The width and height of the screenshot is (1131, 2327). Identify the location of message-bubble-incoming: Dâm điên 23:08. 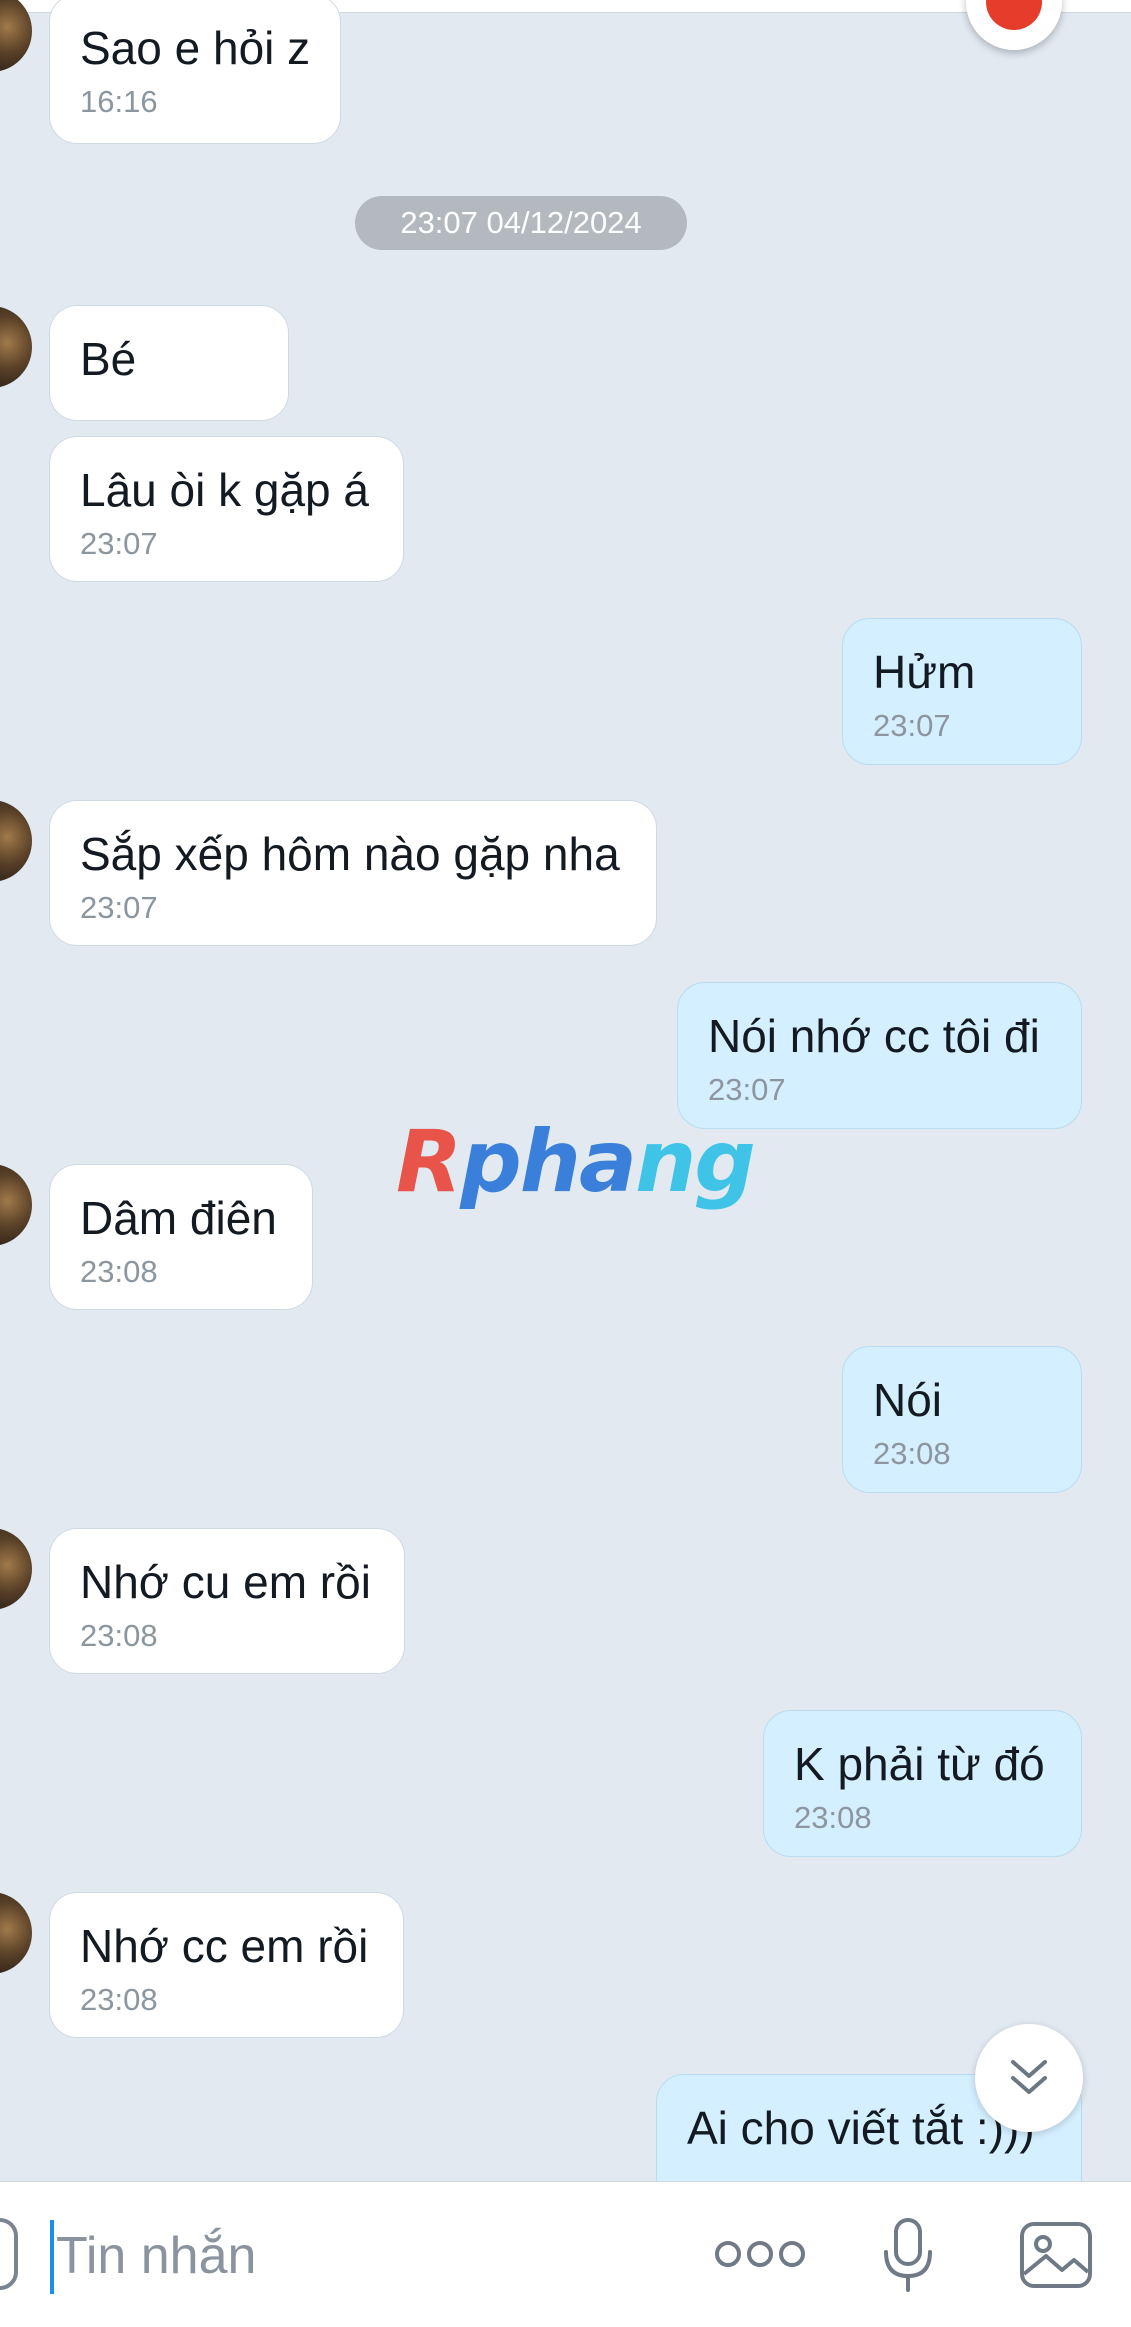
(181, 1237).